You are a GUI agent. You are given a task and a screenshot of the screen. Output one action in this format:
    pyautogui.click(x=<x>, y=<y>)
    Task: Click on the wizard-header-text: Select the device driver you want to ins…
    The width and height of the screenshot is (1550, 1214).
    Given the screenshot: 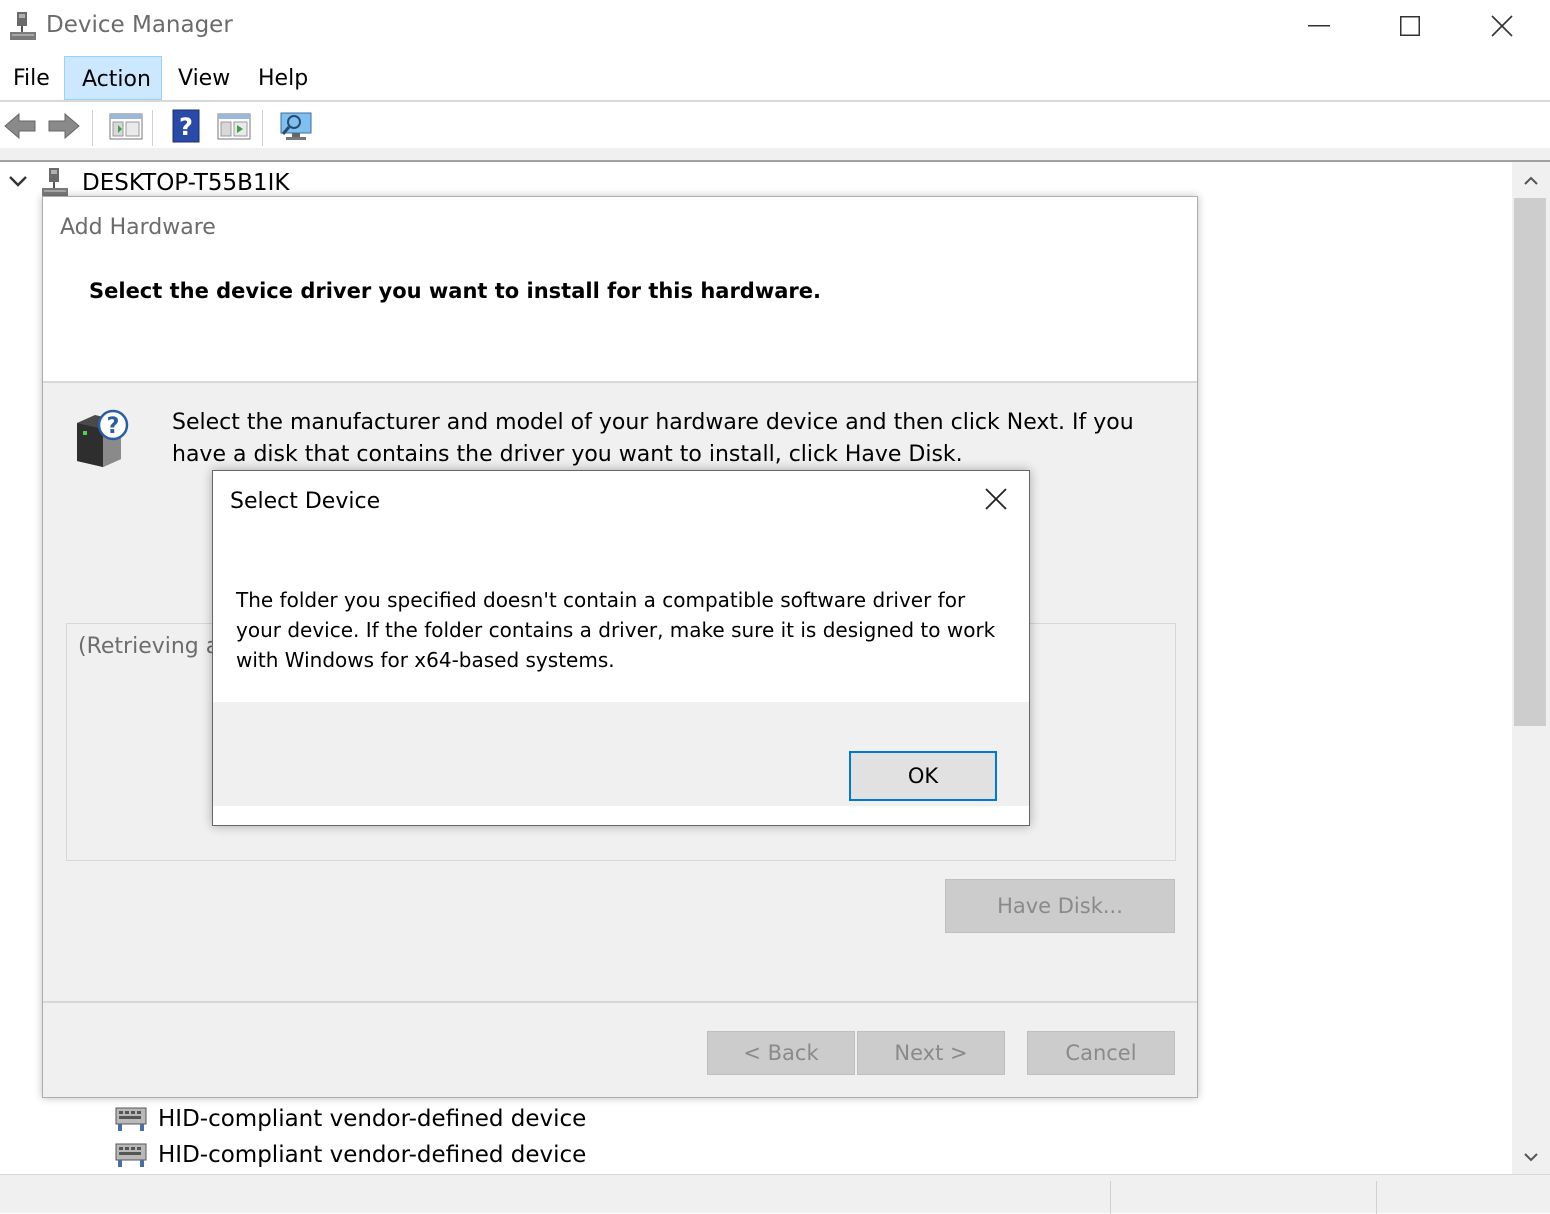 What is the action you would take?
    pyautogui.click(x=455, y=291)
    